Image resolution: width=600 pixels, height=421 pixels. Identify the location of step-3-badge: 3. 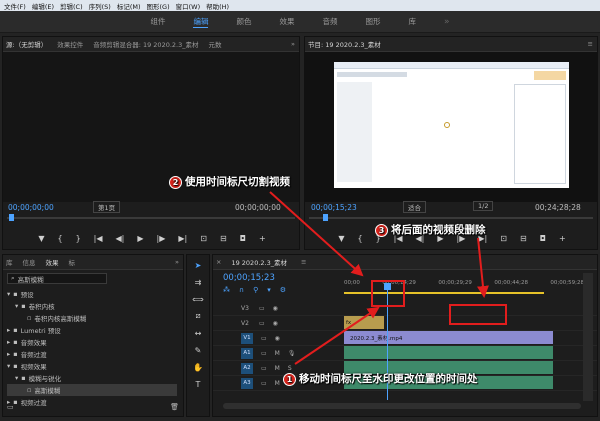
(381, 230).